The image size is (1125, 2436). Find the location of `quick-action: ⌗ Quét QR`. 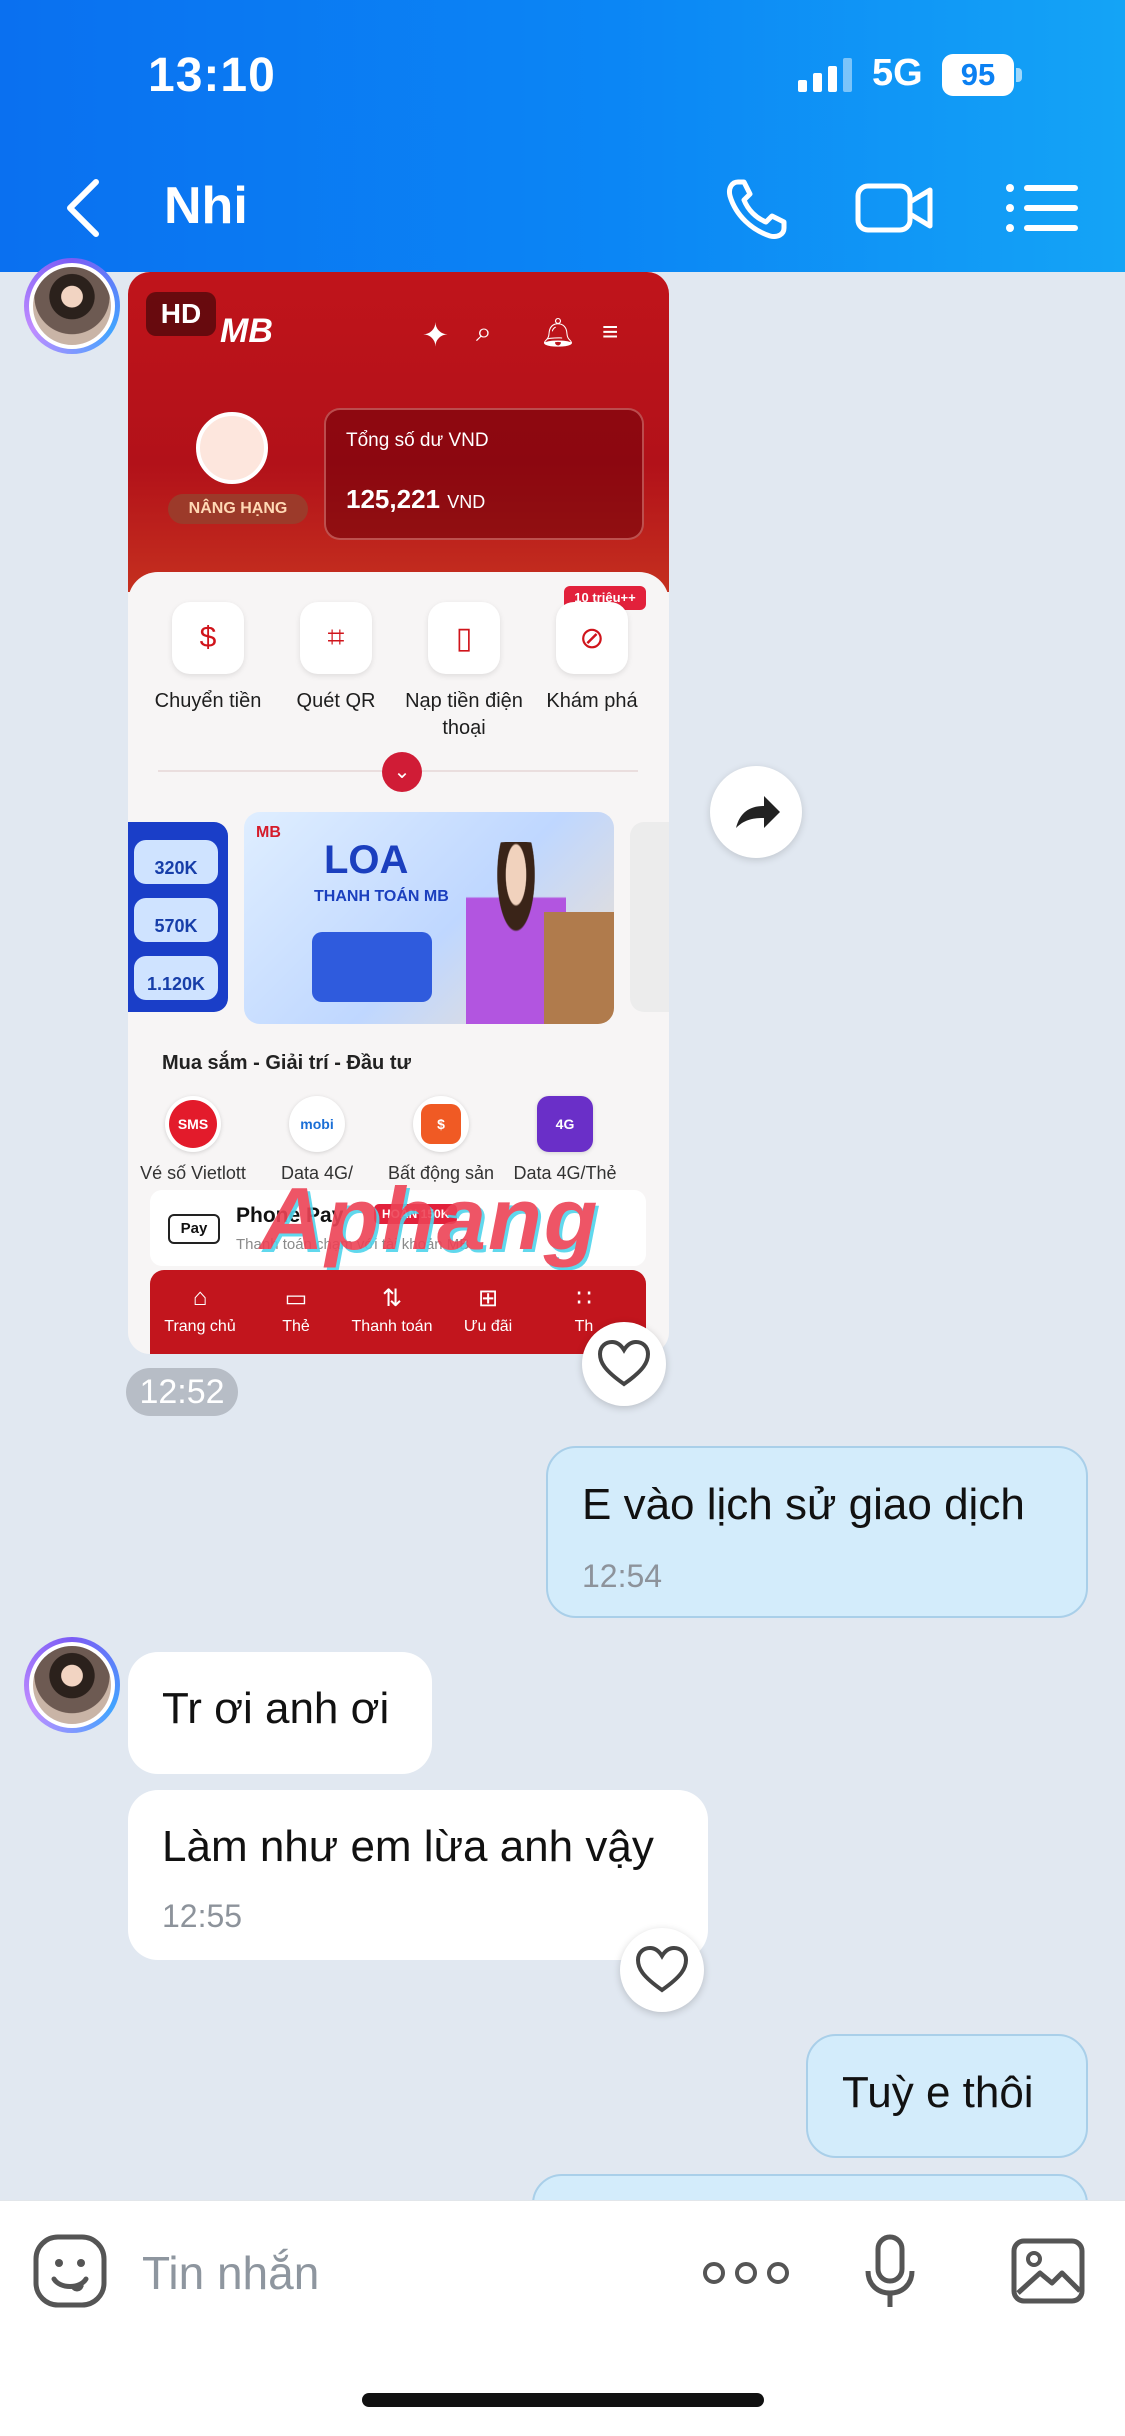

quick-action: ⌗ Quét QR is located at coordinates (336, 658).